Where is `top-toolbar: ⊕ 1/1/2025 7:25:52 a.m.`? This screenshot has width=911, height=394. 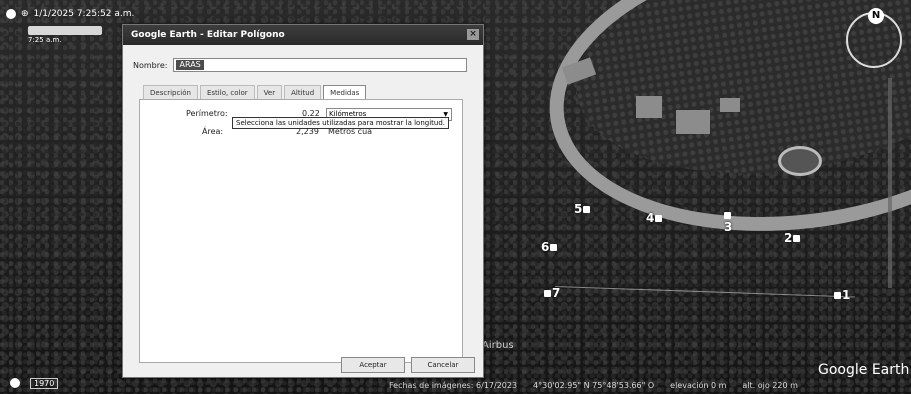
top-toolbar: ⊕ 1/1/2025 7:25:52 a.m. is located at coordinates (67, 14).